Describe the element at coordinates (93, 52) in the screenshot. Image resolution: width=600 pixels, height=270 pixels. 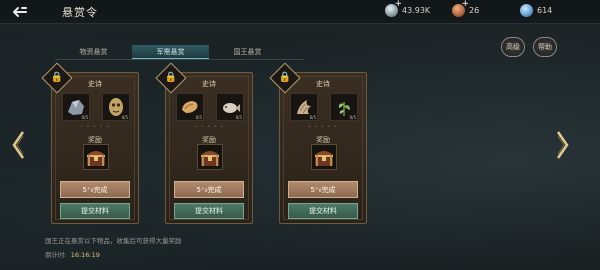
I see `tab-supplies: 物资悬赏` at that location.